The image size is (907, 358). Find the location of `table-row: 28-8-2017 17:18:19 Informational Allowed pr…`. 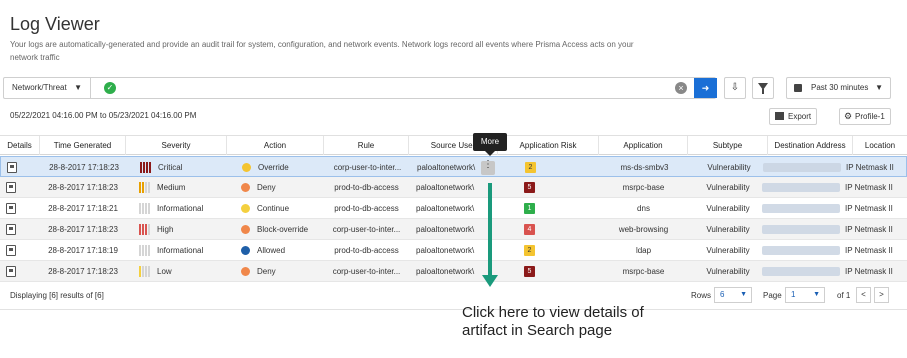

table-row: 28-8-2017 17:18:19 Informational Allowed pr… is located at coordinates (453, 250).